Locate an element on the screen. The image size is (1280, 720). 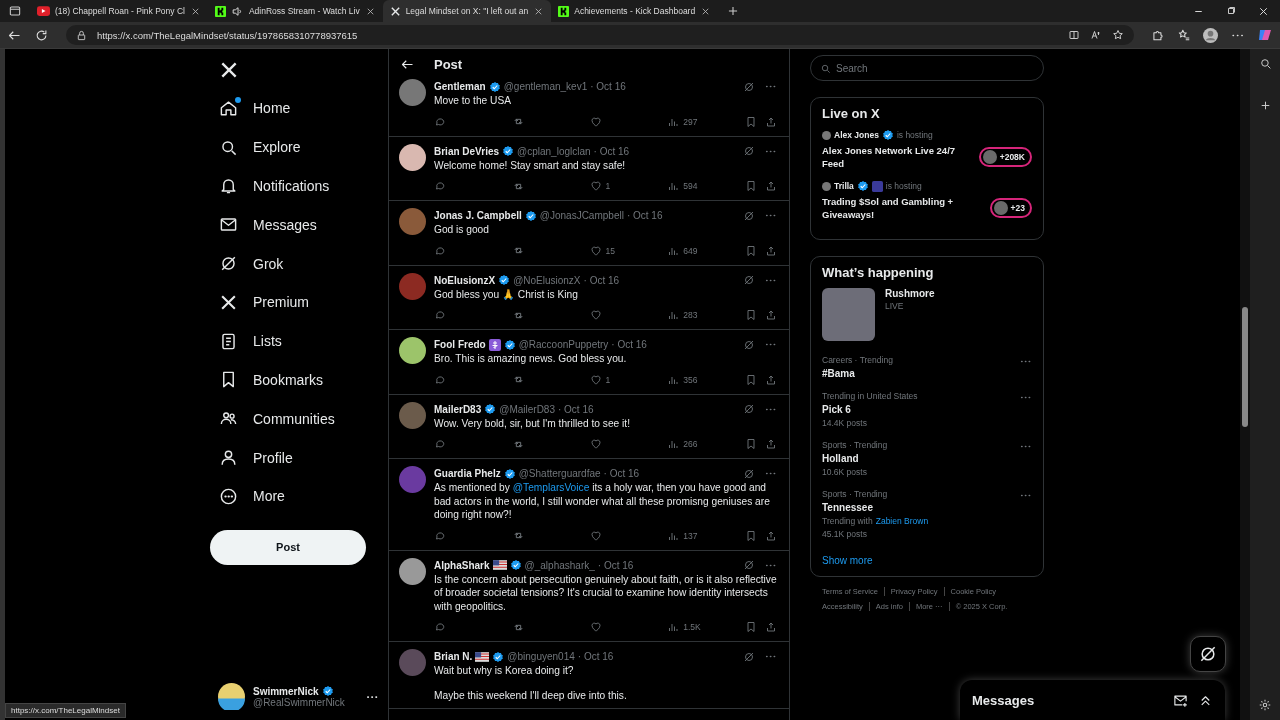
tab-actions-icon is located at coordinates (15, 11).